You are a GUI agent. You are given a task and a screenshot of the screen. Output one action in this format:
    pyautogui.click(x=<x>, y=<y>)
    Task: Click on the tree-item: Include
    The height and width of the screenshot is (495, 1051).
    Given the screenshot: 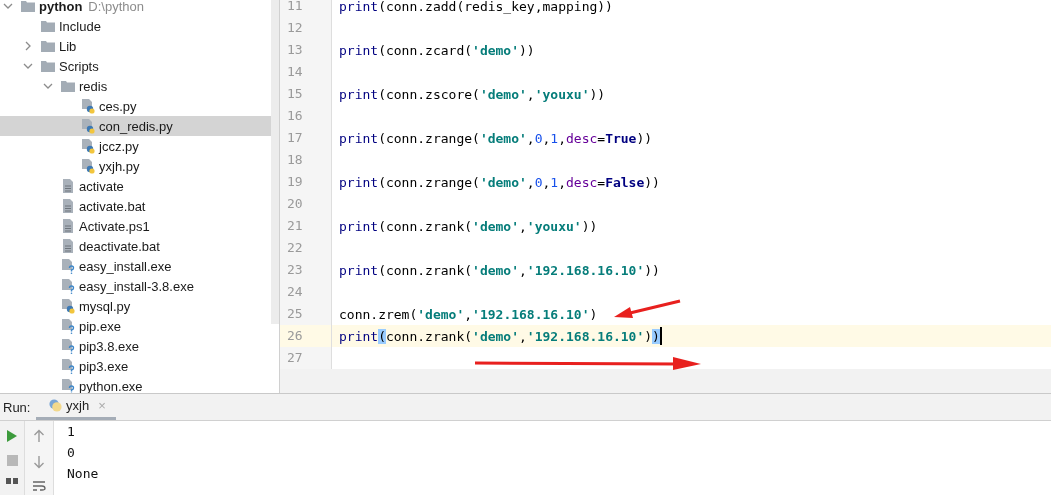 What is the action you would take?
    pyautogui.click(x=135, y=26)
    